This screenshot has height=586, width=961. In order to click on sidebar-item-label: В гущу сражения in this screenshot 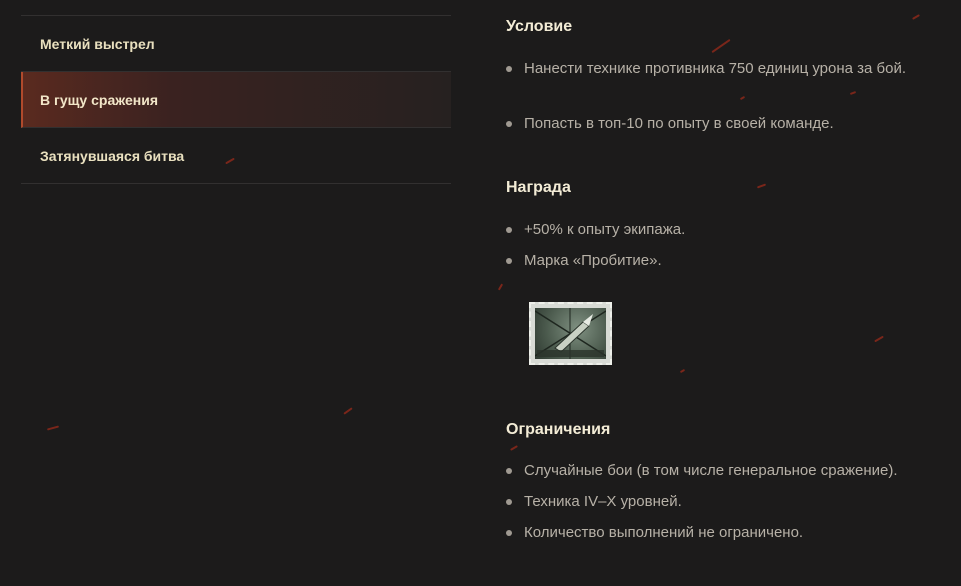, I will do `click(99, 99)`.